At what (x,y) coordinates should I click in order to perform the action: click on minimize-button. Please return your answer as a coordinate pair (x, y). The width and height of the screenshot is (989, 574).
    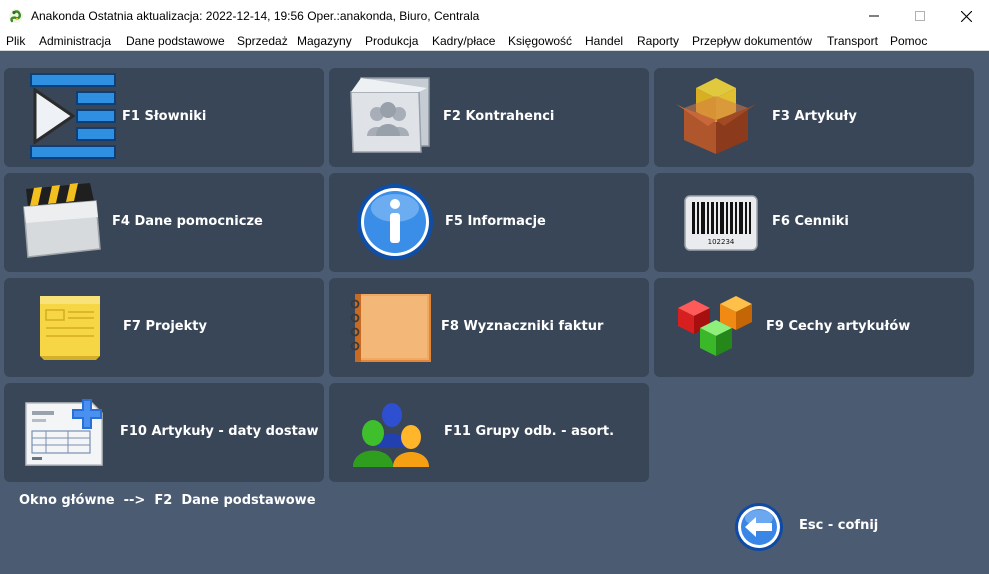
    Looking at the image, I should click on (874, 16).